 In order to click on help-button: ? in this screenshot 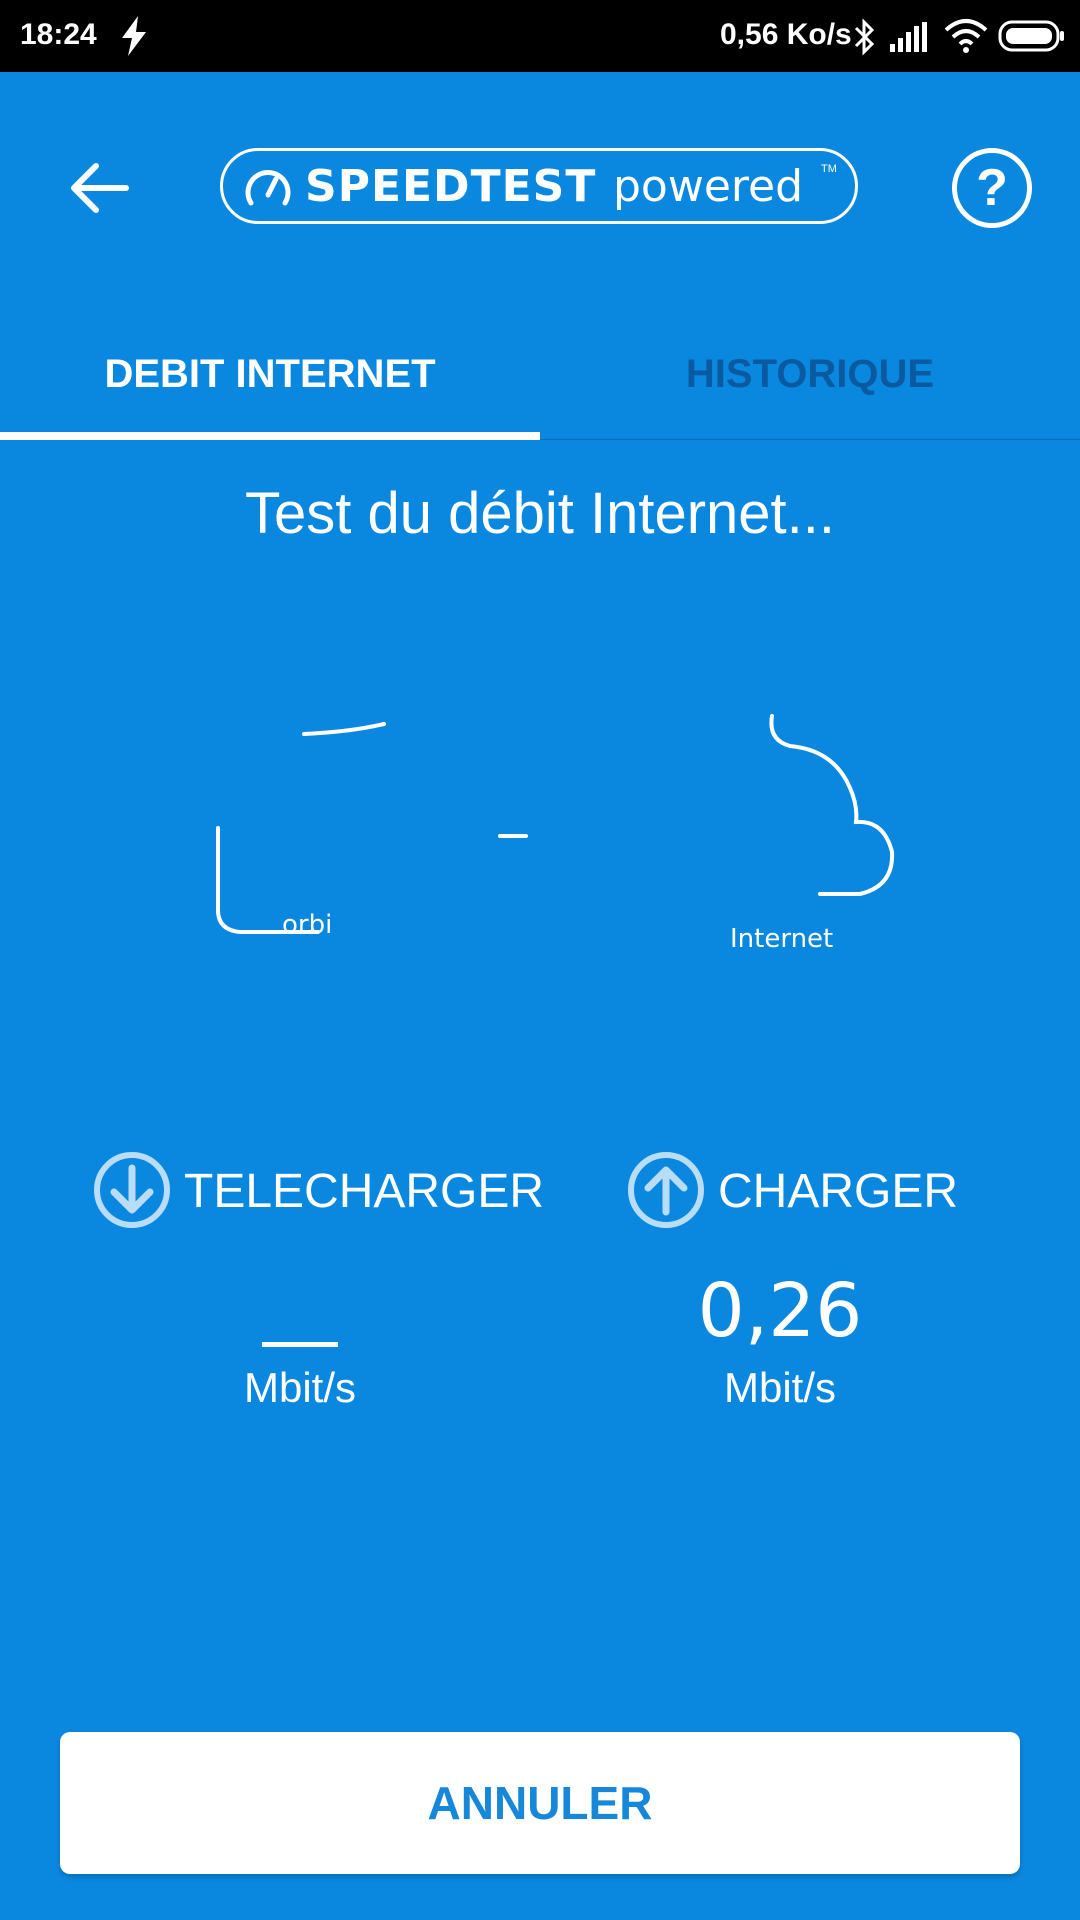, I will do `click(992, 188)`.